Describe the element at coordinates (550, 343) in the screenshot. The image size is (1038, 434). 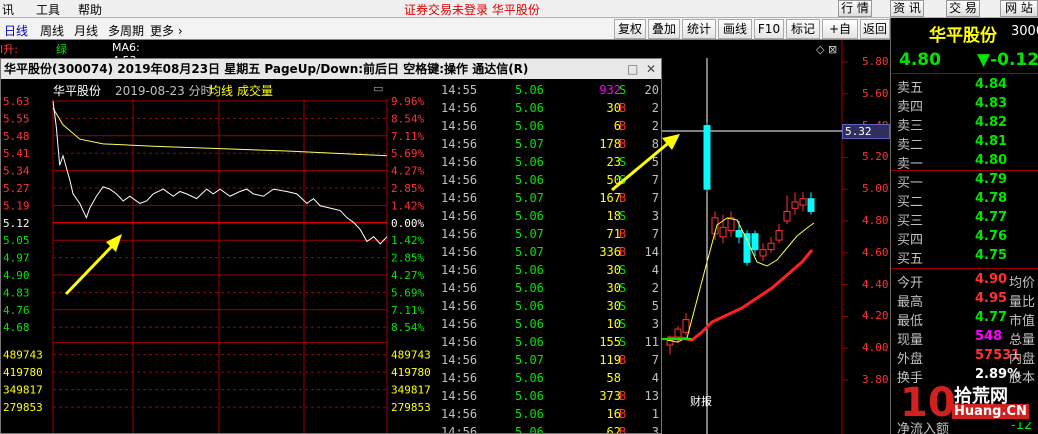
I see `tick-row: 14:56 5.06 155 S 11` at that location.